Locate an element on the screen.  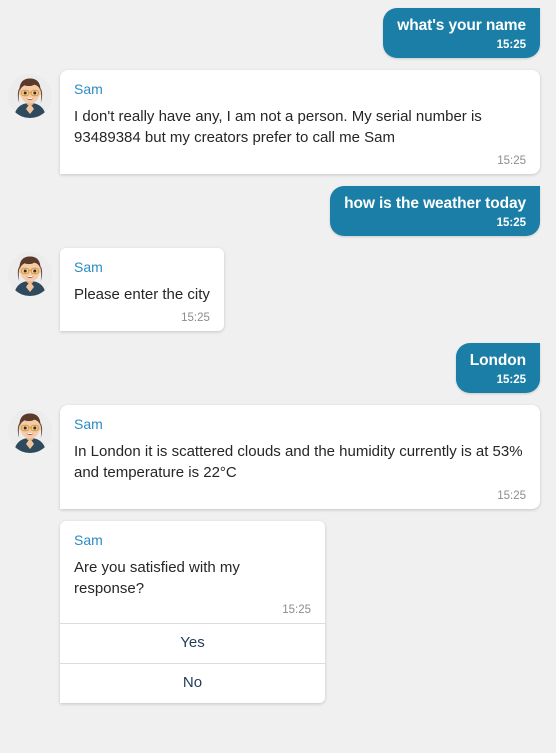
user-message-bubble: London 15:25 is located at coordinates (497, 368).